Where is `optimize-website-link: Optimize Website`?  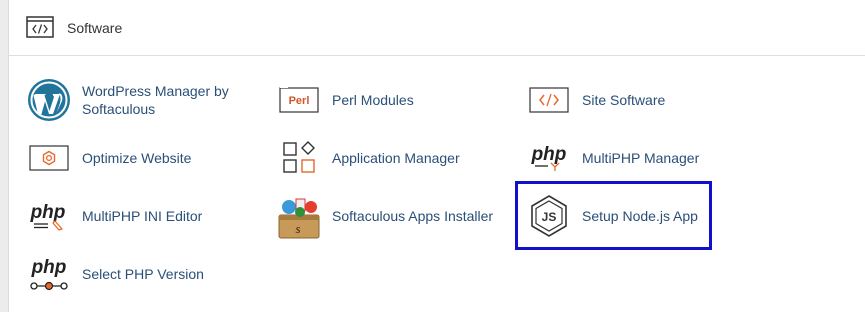
optimize-website-link: Optimize Website is located at coordinates (126, 159).